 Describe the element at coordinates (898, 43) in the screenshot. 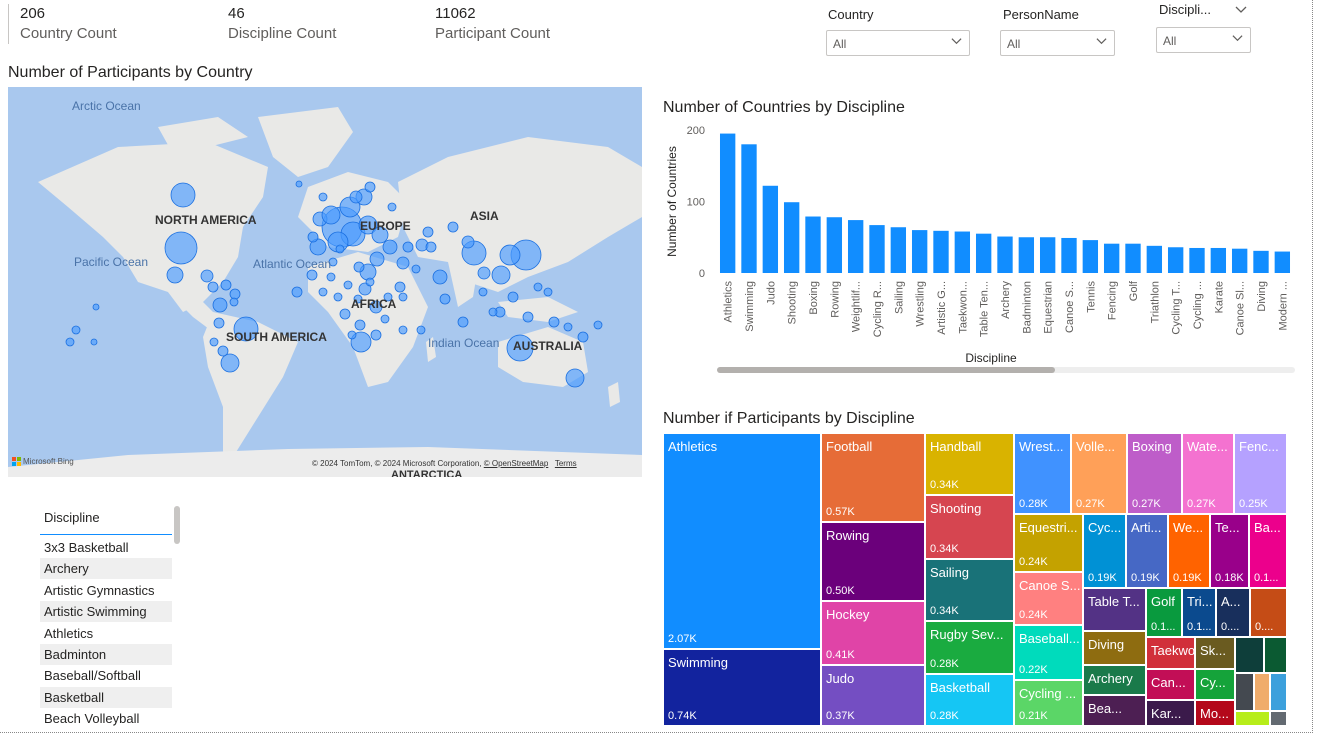

I see `country-slicer-dropdown: All` at that location.